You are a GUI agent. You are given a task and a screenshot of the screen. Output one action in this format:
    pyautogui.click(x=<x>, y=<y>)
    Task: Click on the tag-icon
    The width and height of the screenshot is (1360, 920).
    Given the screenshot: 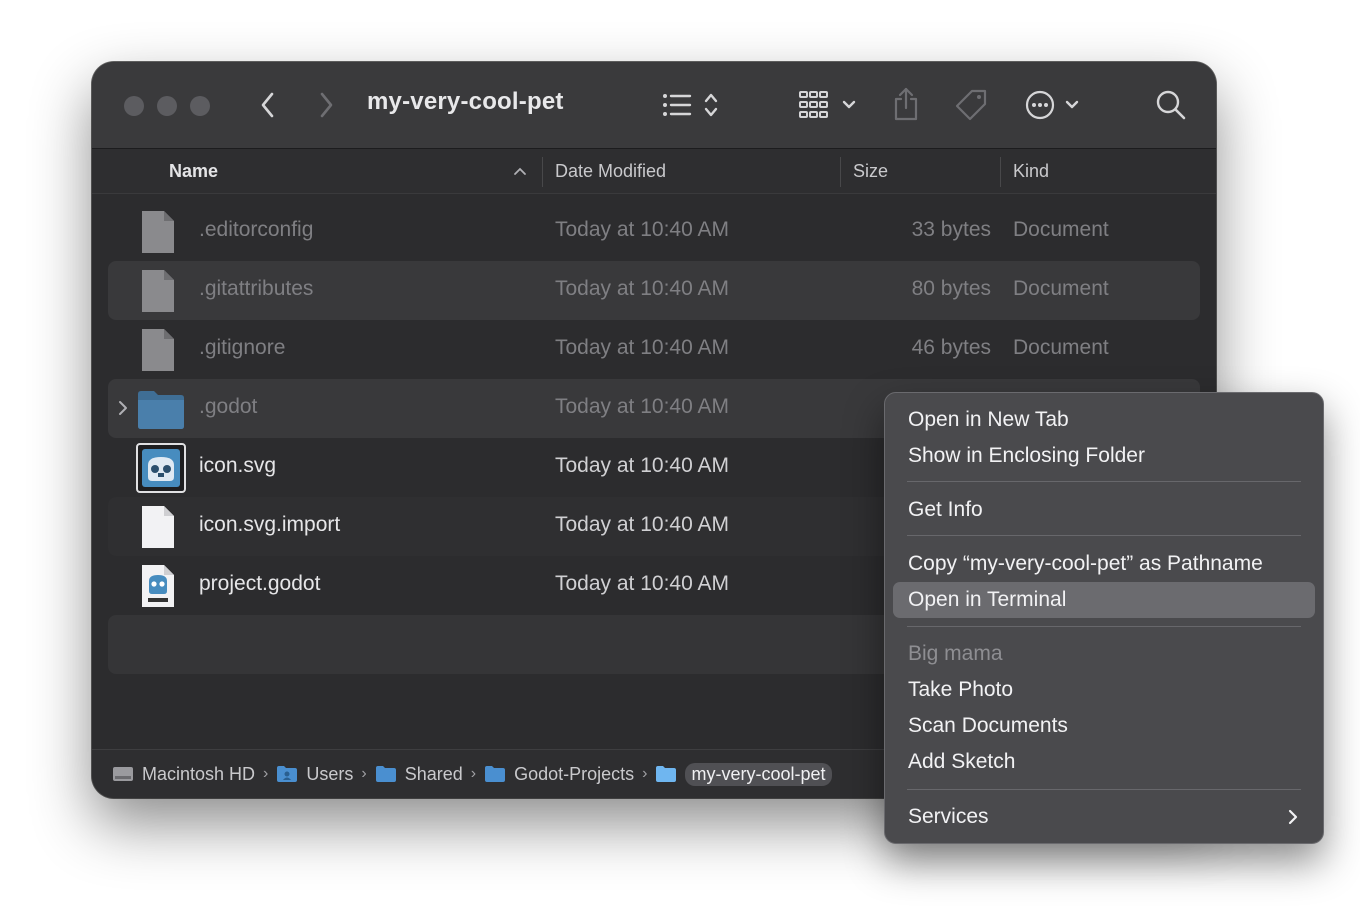 What is the action you would take?
    pyautogui.click(x=971, y=105)
    